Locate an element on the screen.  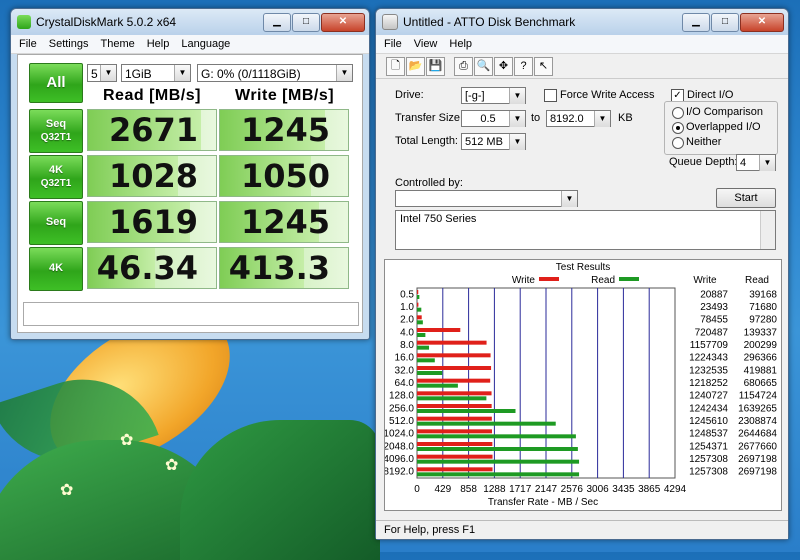
wallpaper-sparkle: ✿ is located at coordinates (172, 465).